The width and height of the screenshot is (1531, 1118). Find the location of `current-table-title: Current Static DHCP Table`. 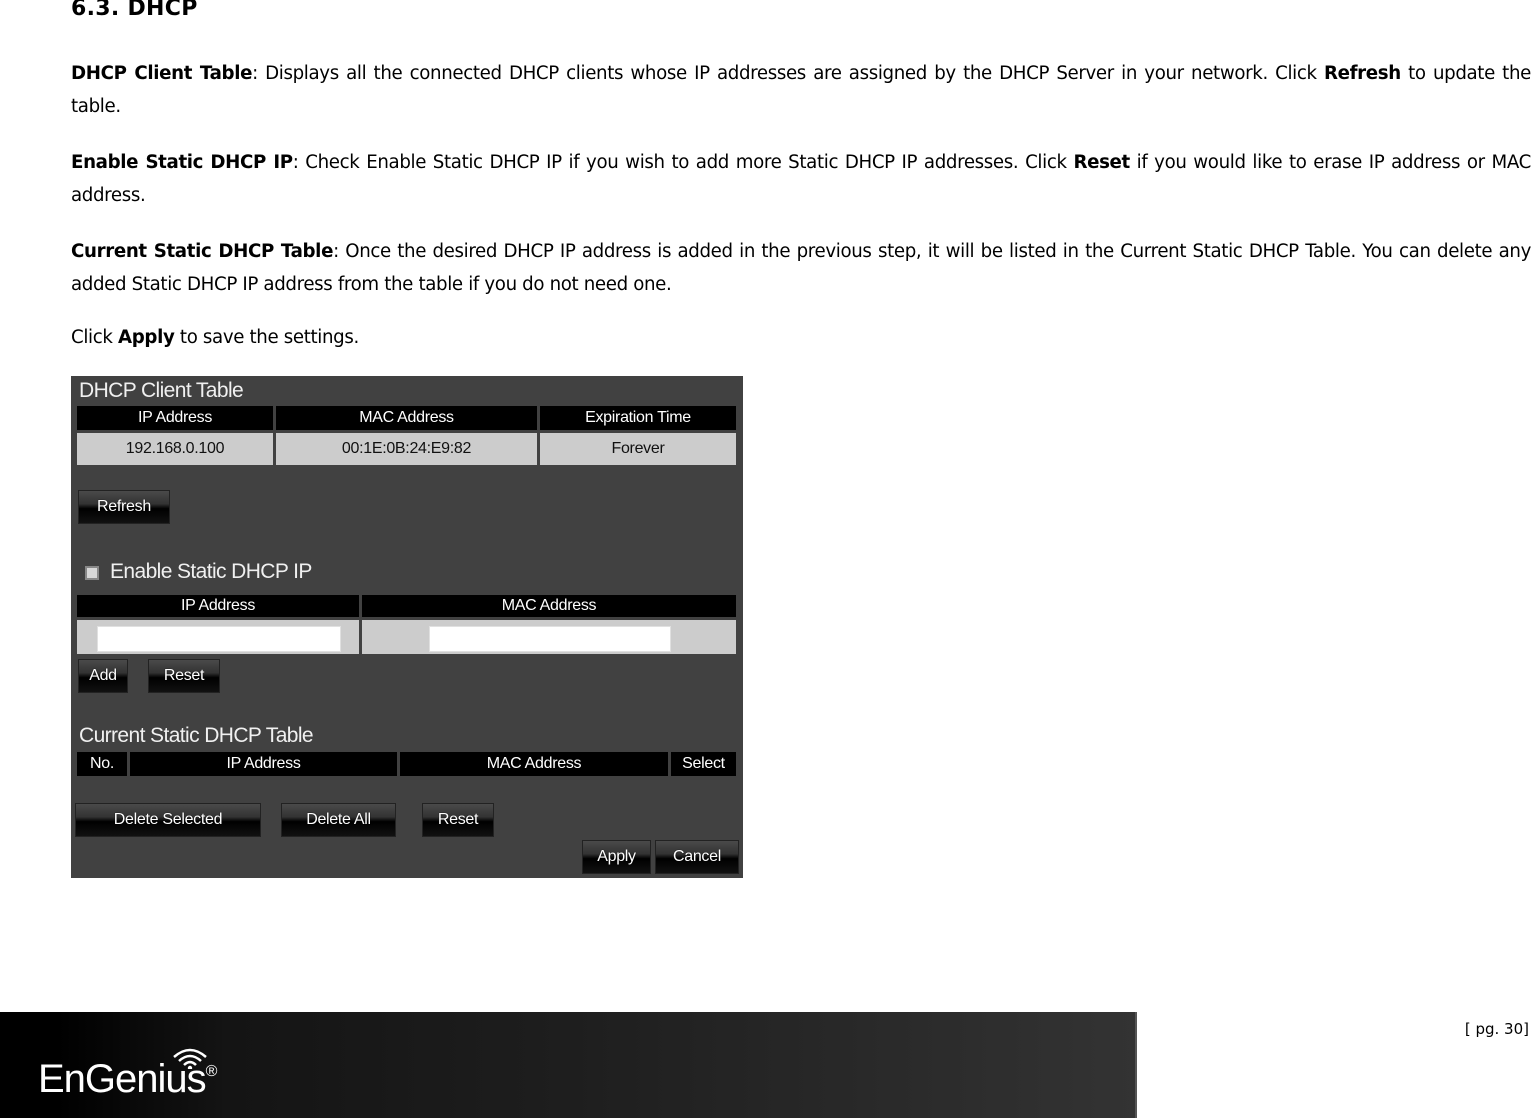

current-table-title: Current Static DHCP Table is located at coordinates (196, 735).